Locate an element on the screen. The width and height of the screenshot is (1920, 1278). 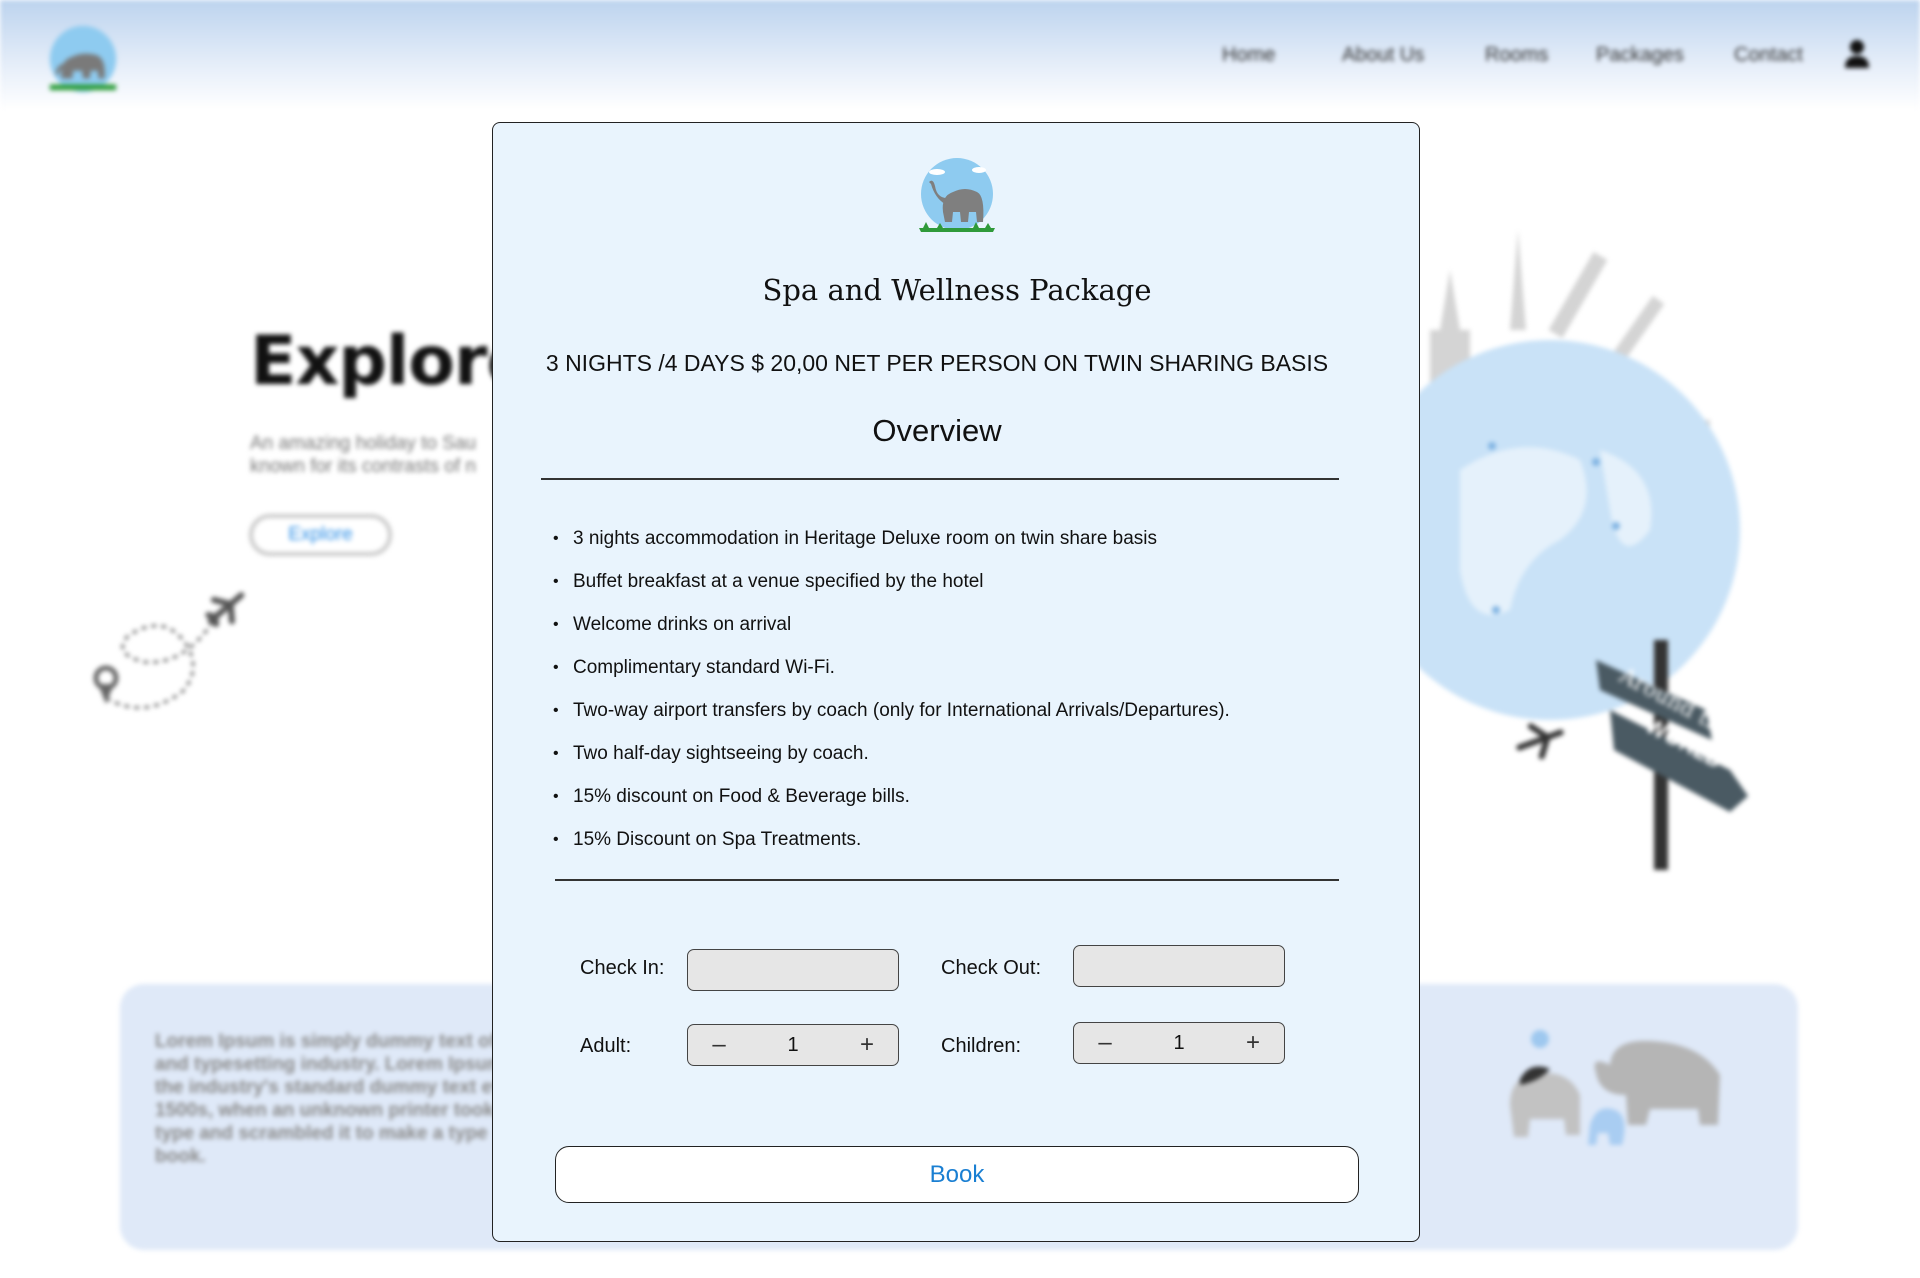
check-out-field is located at coordinates (1179, 966).